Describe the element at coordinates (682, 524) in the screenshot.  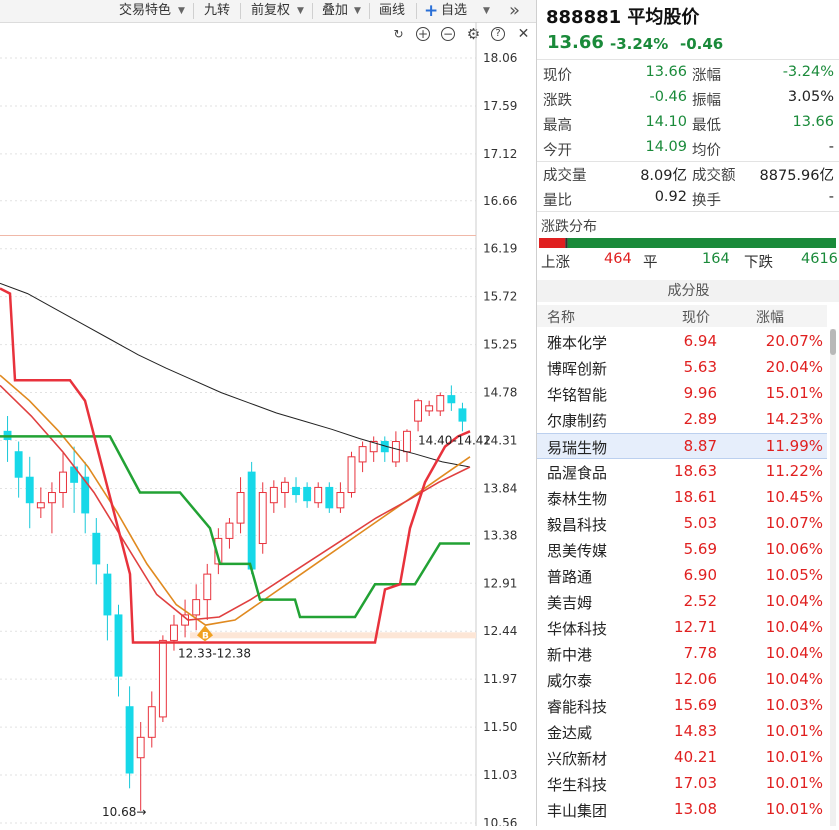
I see `component-row: 毅昌科技 5.03 10.07%` at that location.